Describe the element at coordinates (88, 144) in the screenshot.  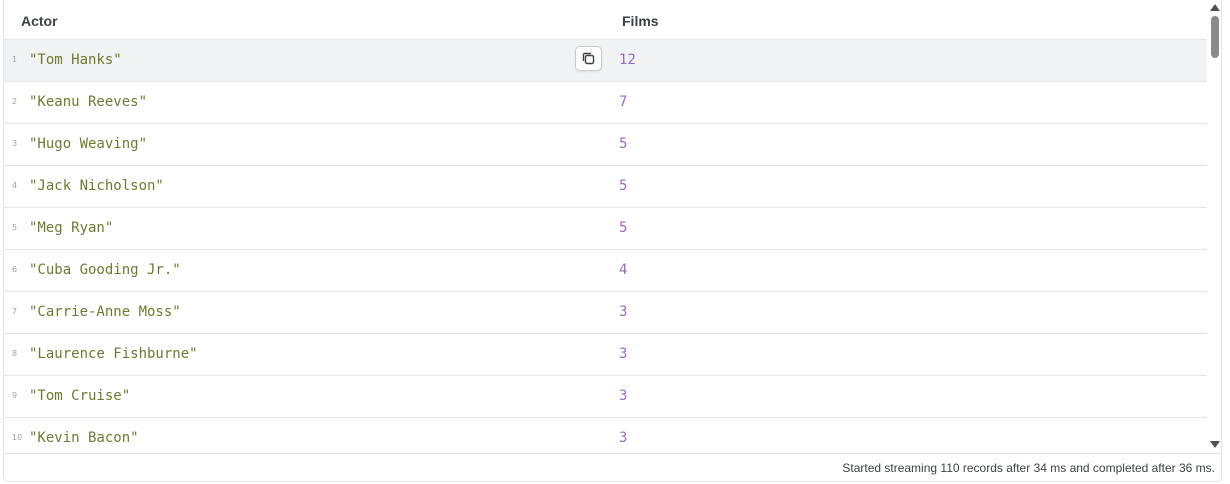
I see `cell-actor: "Hugo Weaving"` at that location.